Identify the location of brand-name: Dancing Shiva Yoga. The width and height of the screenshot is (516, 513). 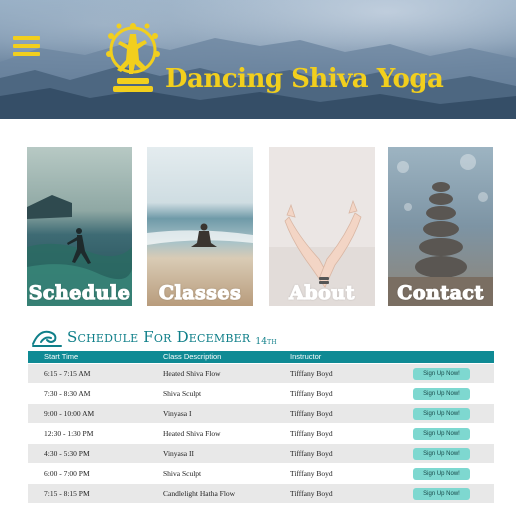
(304, 79).